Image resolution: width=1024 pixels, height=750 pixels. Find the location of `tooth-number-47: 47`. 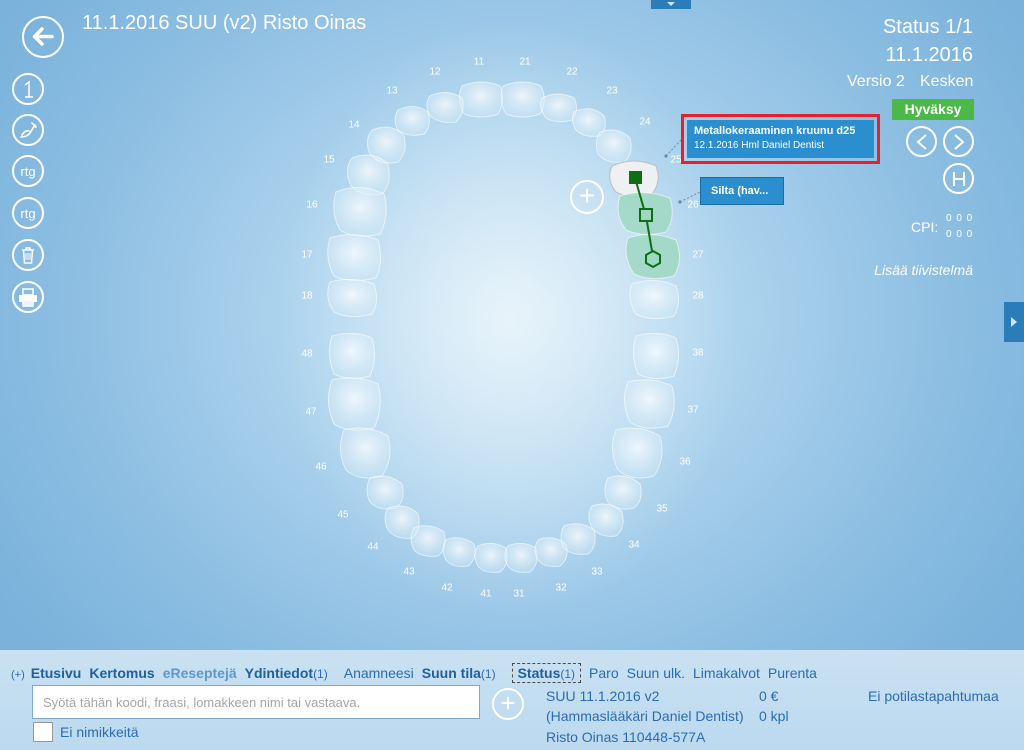

tooth-number-47: 47 is located at coordinates (311, 412).